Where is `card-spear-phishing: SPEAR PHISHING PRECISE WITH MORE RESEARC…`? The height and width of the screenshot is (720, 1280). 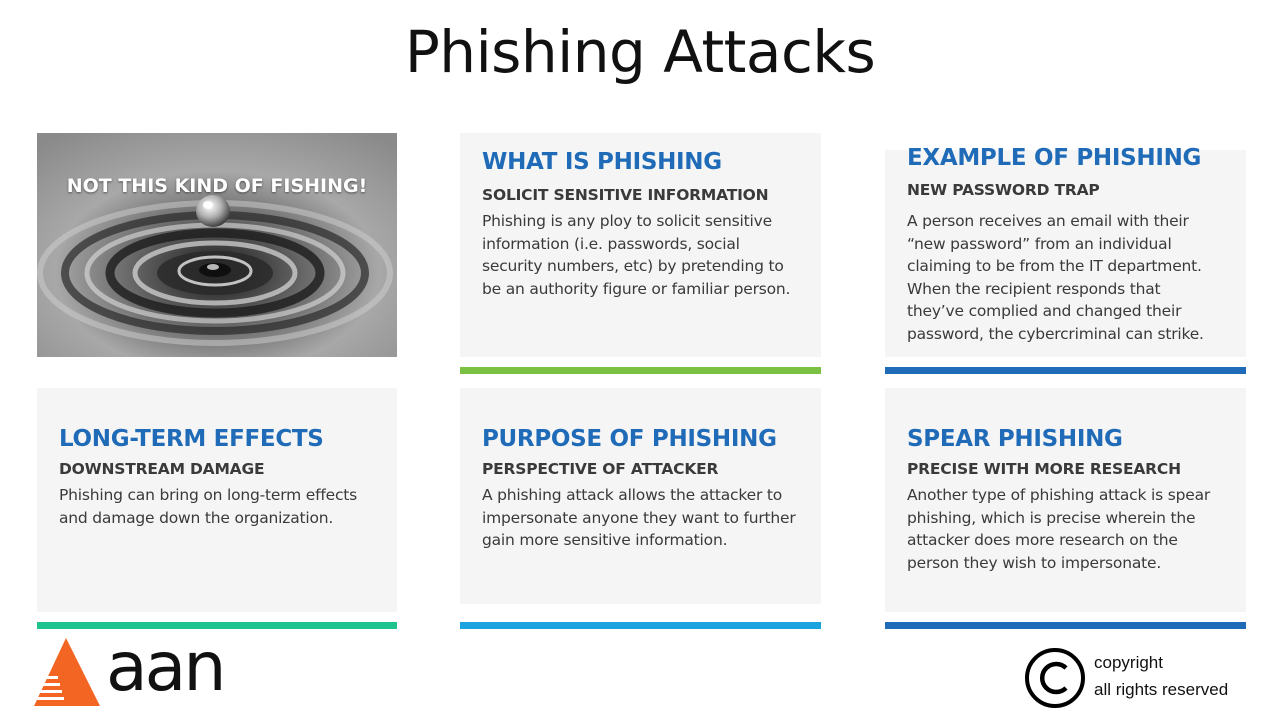 card-spear-phishing: SPEAR PHISHING PRECISE WITH MORE RESEARC… is located at coordinates (1065, 500).